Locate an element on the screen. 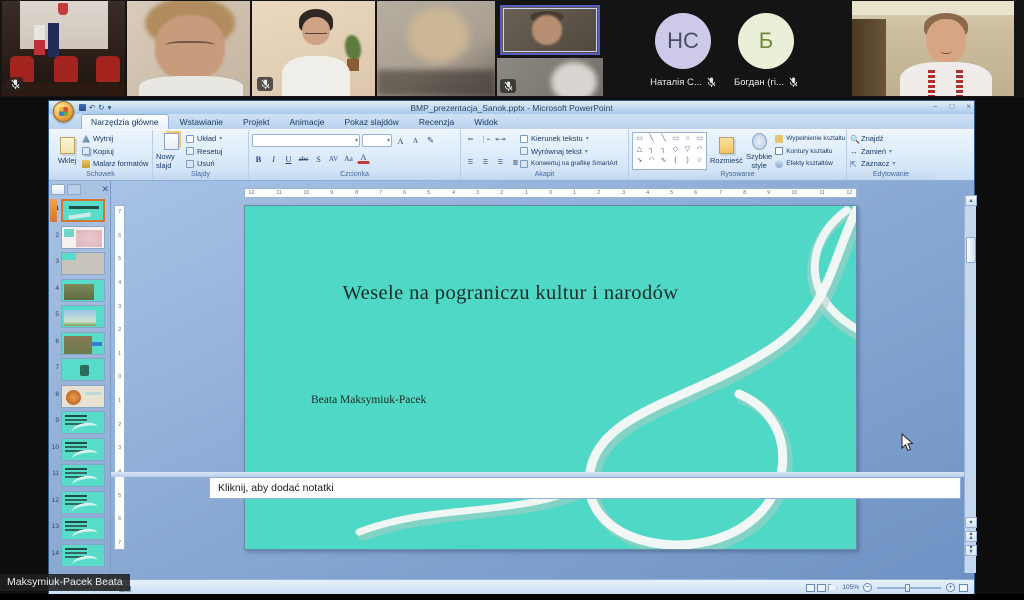 This screenshot has height=600, width=1024. shape-icon: ┐ is located at coordinates (651, 150).